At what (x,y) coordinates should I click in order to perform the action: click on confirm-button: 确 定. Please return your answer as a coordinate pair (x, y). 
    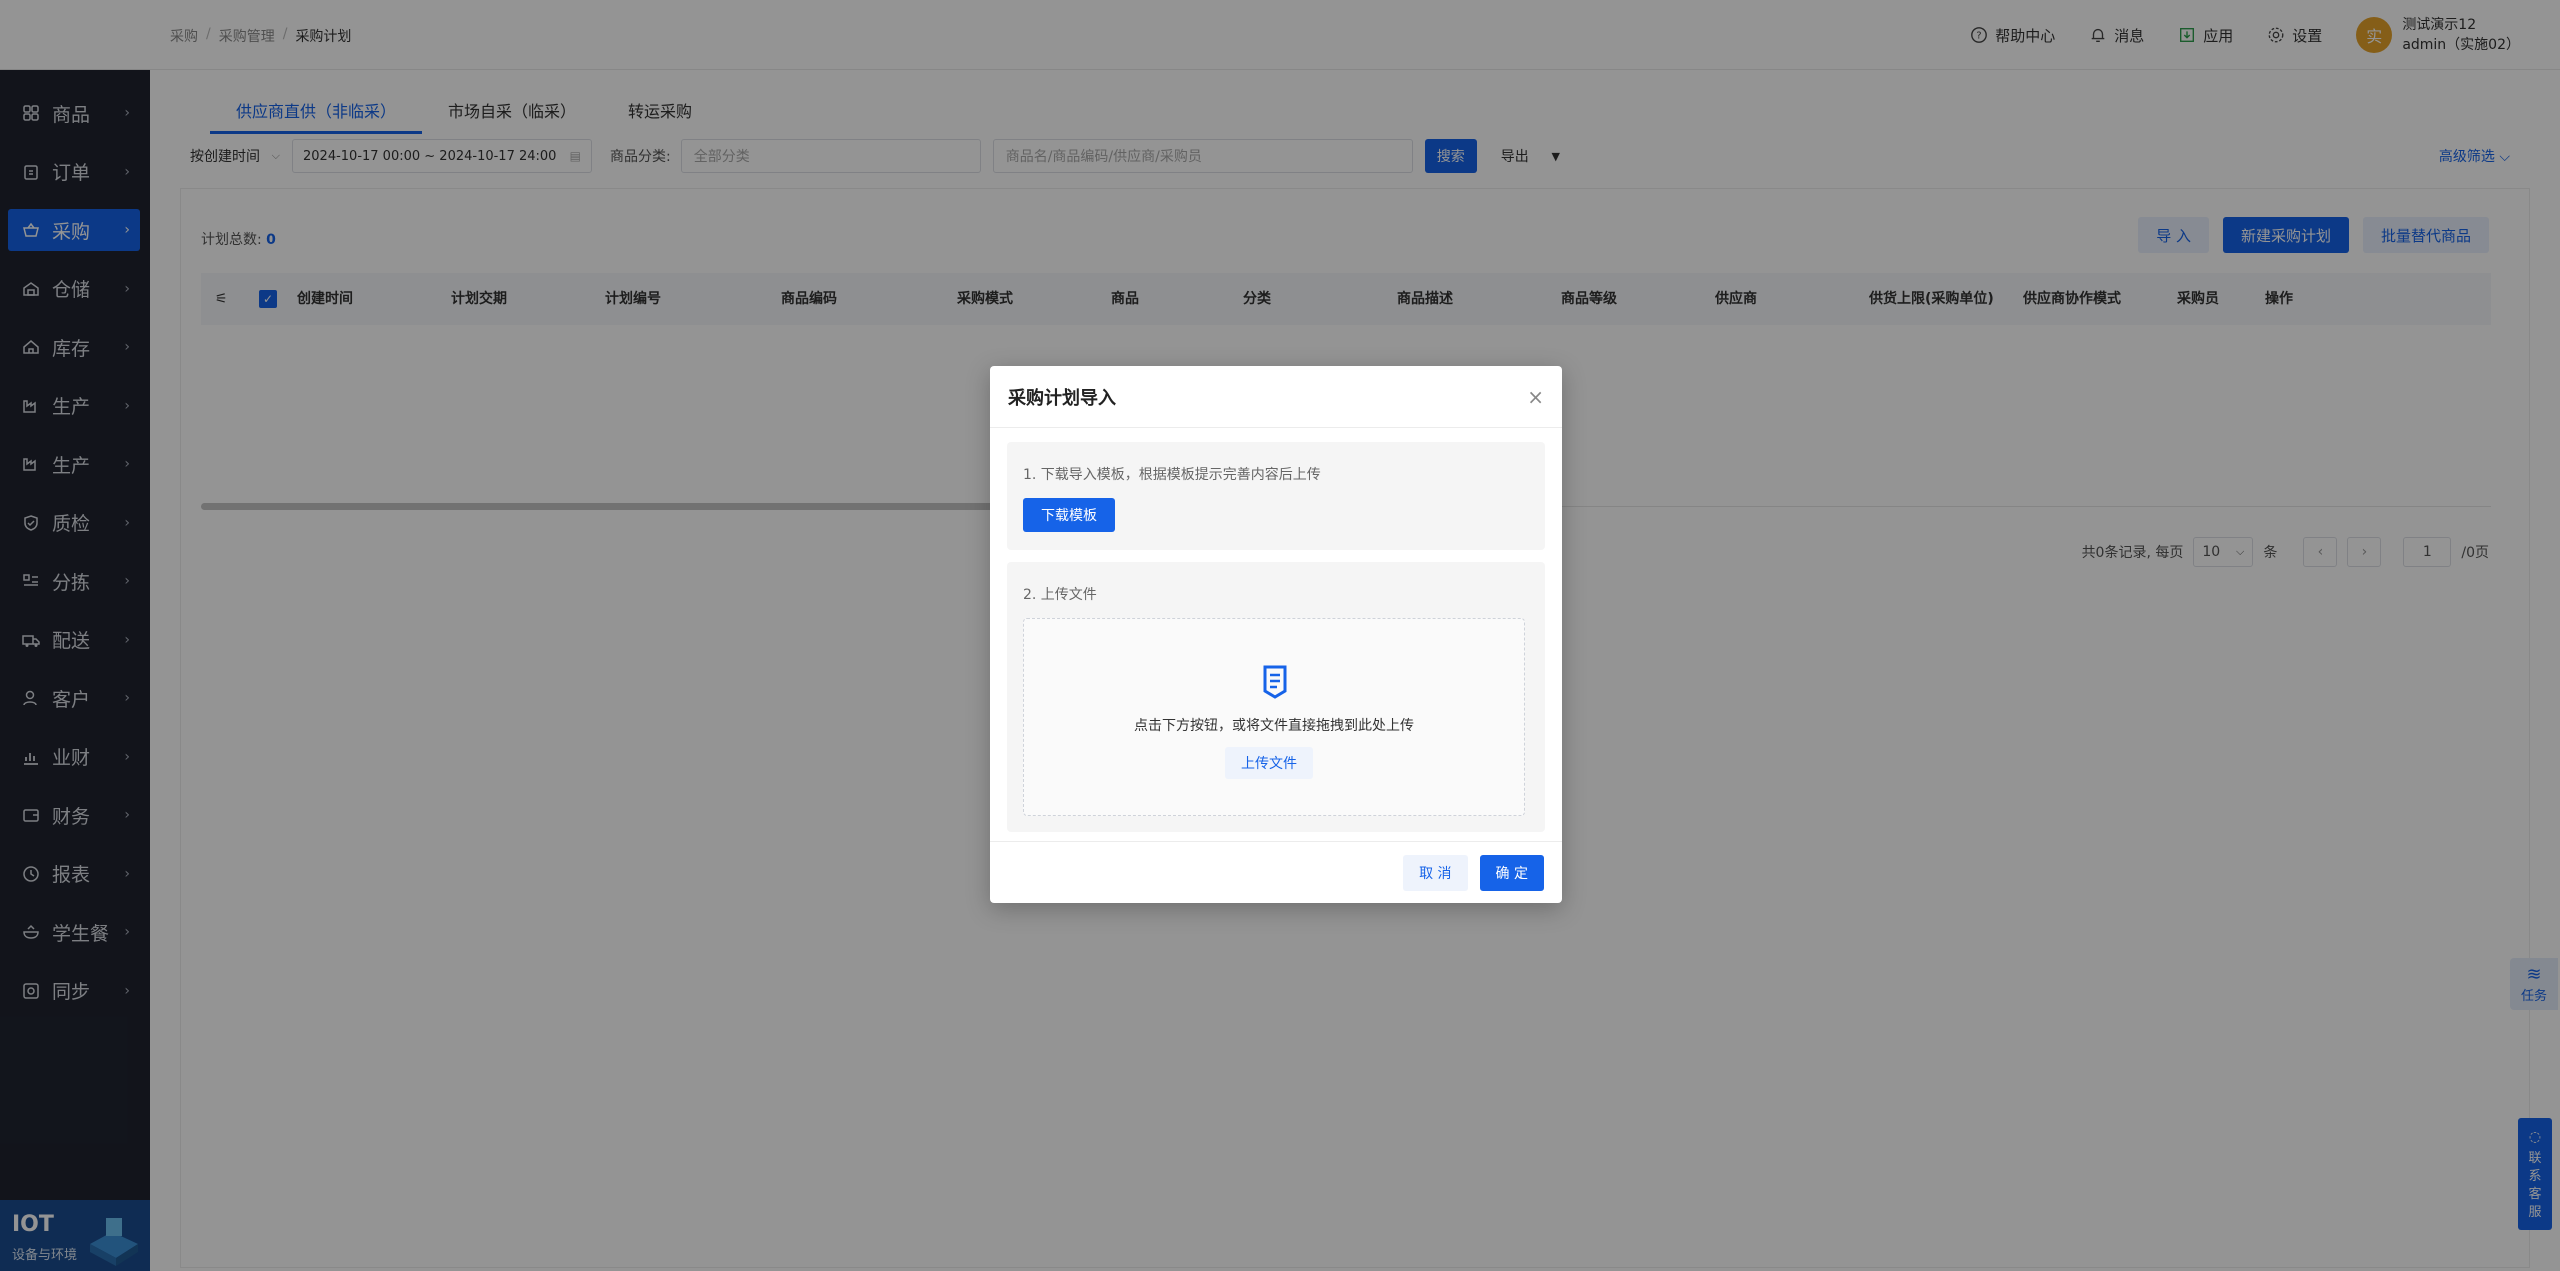
    Looking at the image, I should click on (1511, 872).